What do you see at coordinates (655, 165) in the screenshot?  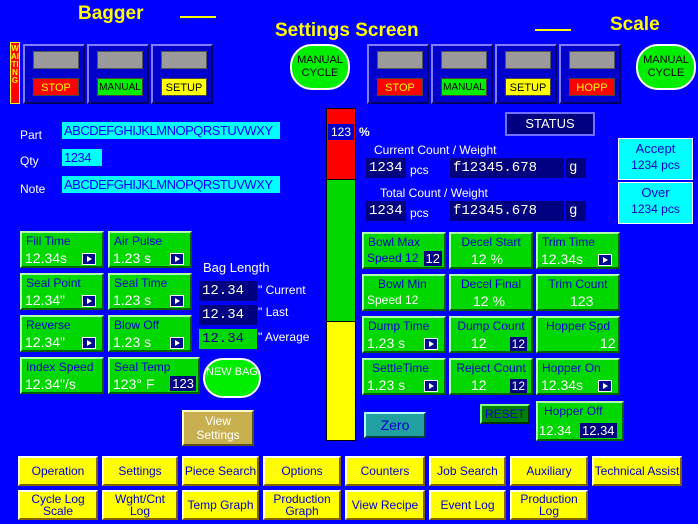 I see `accept-value: 1234 pcs` at bounding box center [655, 165].